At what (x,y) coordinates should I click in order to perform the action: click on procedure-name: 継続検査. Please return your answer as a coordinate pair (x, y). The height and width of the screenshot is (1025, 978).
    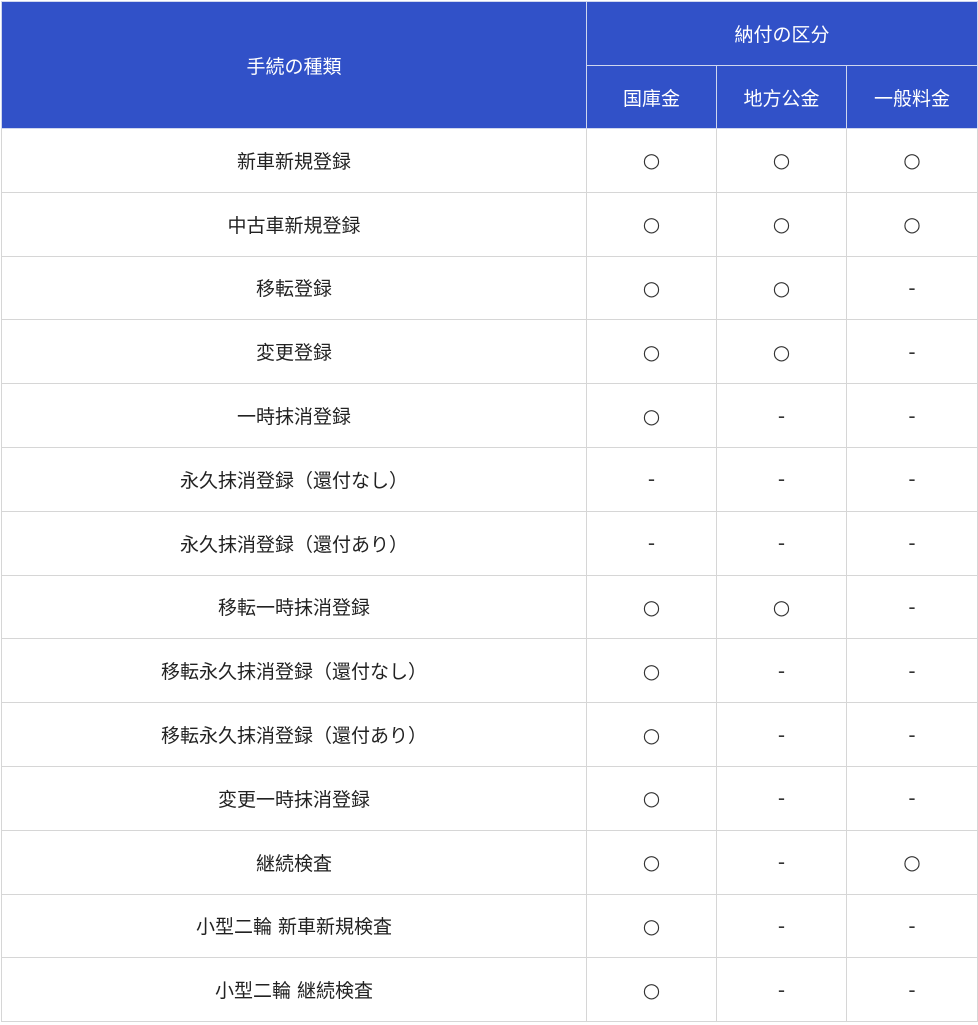
    Looking at the image, I should click on (294, 862).